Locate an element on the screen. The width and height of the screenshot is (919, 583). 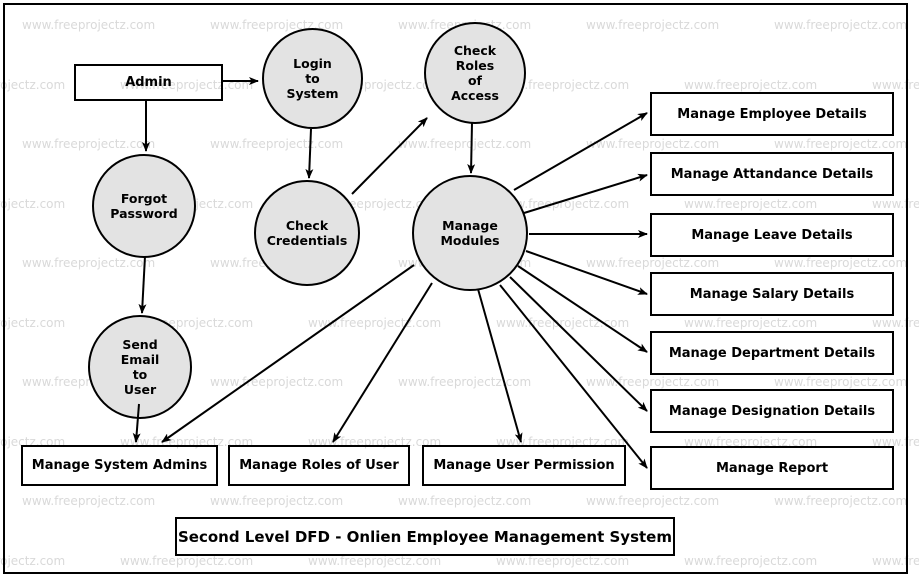
flow-modules-to-rolesofuser is located at coordinates (382, 362).